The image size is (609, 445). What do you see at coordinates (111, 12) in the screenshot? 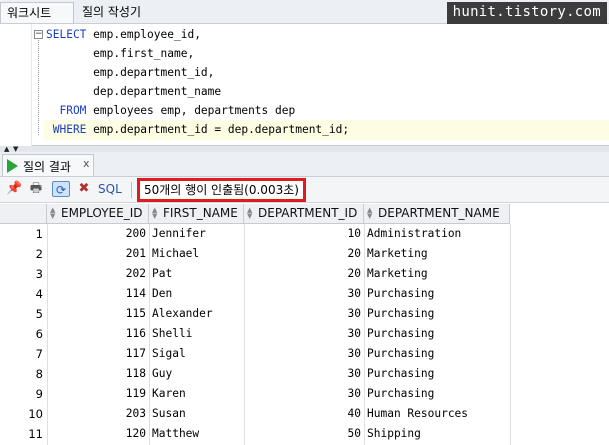
I see `tab-query-builder: 질의 작성기` at bounding box center [111, 12].